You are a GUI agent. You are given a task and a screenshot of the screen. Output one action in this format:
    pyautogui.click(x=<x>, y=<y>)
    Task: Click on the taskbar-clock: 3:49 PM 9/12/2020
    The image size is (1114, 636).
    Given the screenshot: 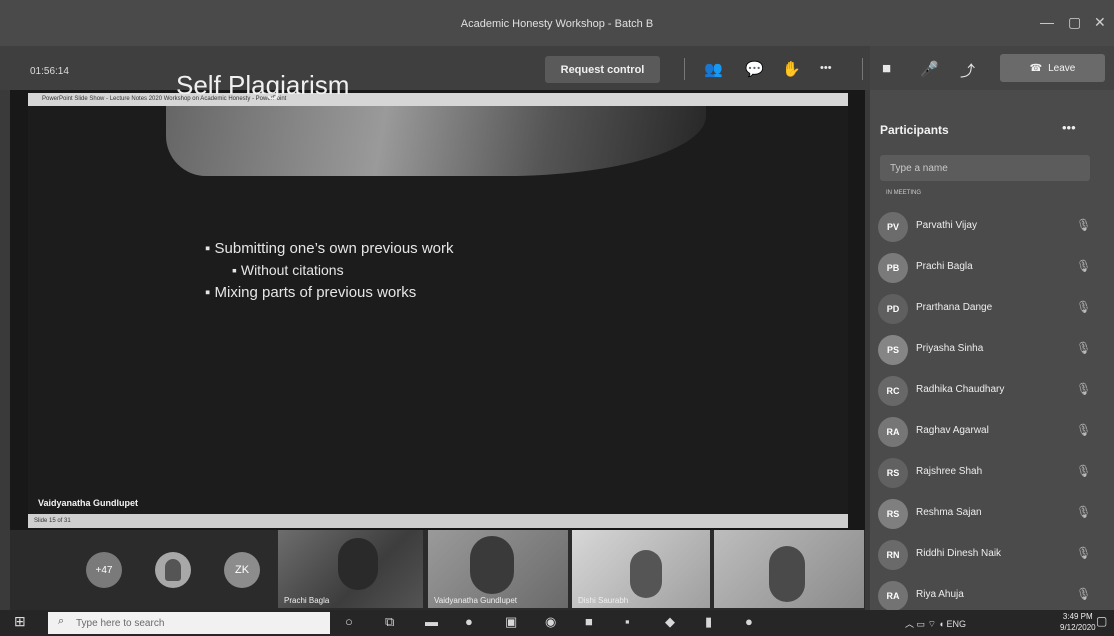 What is the action you would take?
    pyautogui.click(x=1078, y=622)
    